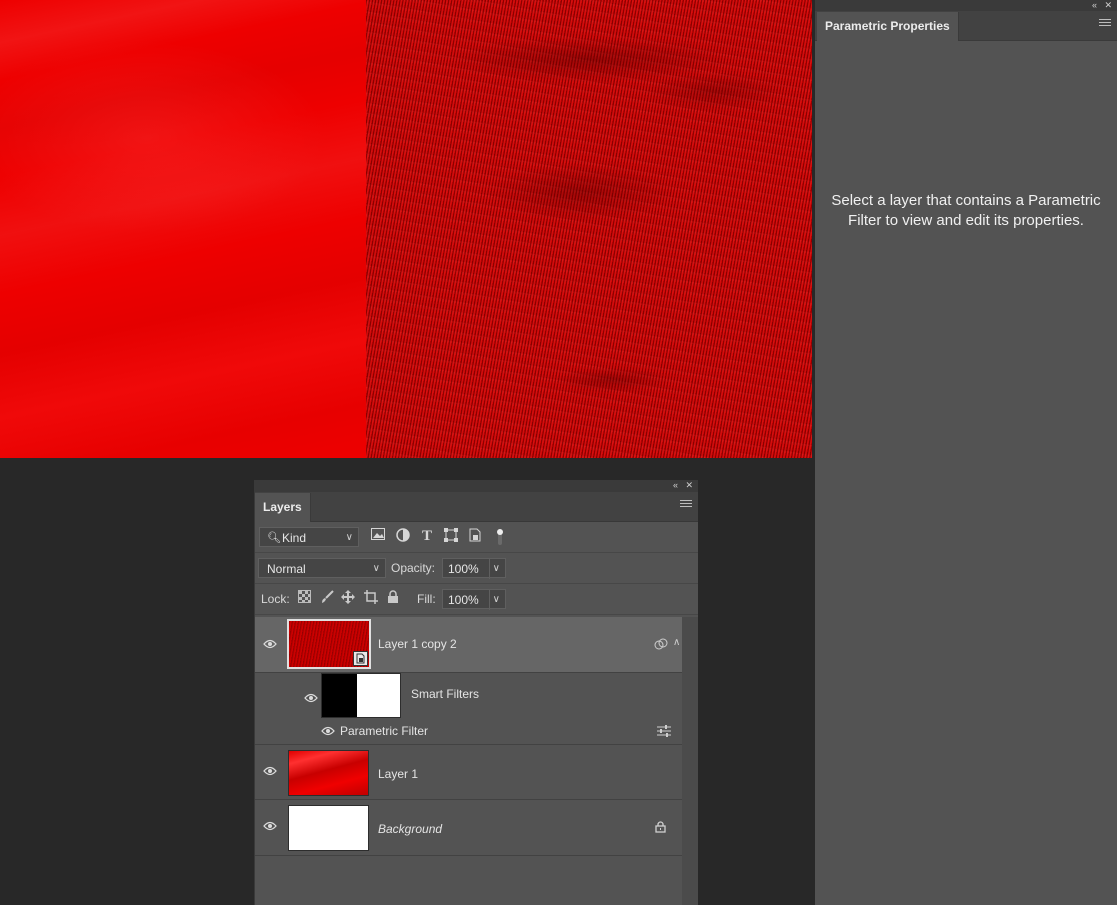 The width and height of the screenshot is (1117, 905). Describe the element at coordinates (427, 536) in the screenshot. I see `type-filter-icon: T` at that location.